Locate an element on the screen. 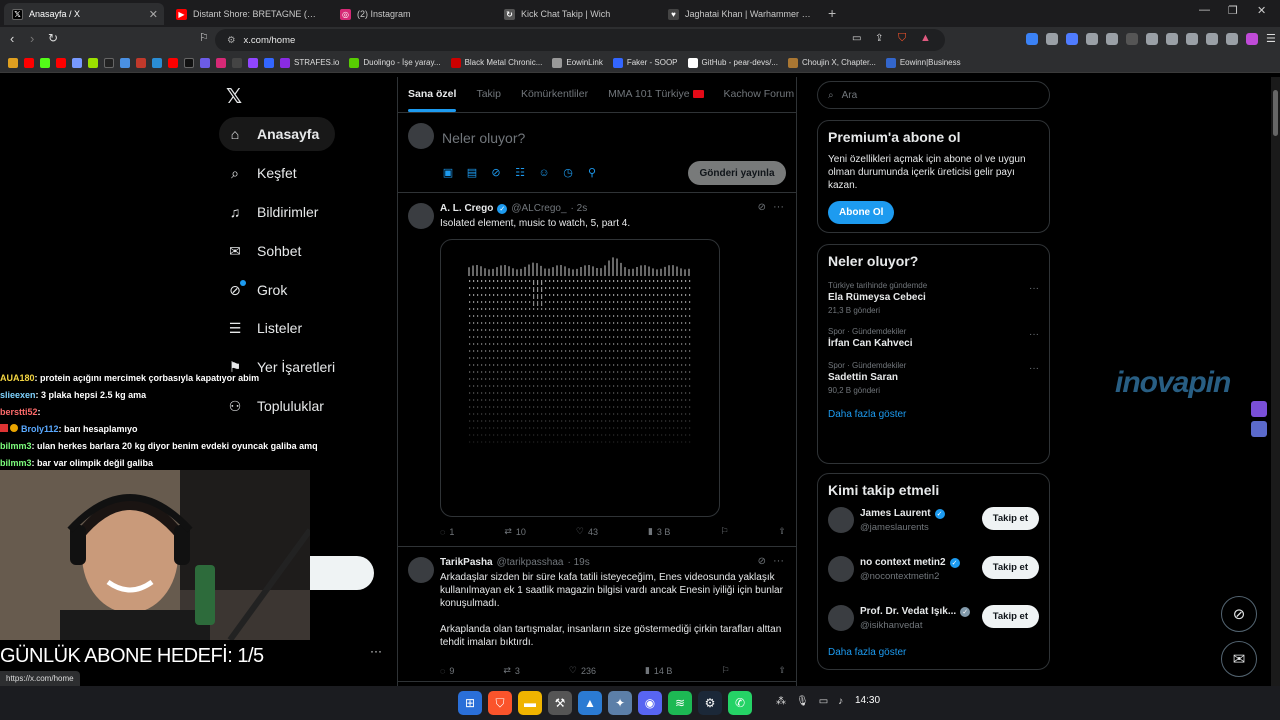 Image resolution: width=1280 pixels, height=720 pixels. bookmark-button: ⚐ is located at coordinates (724, 531).